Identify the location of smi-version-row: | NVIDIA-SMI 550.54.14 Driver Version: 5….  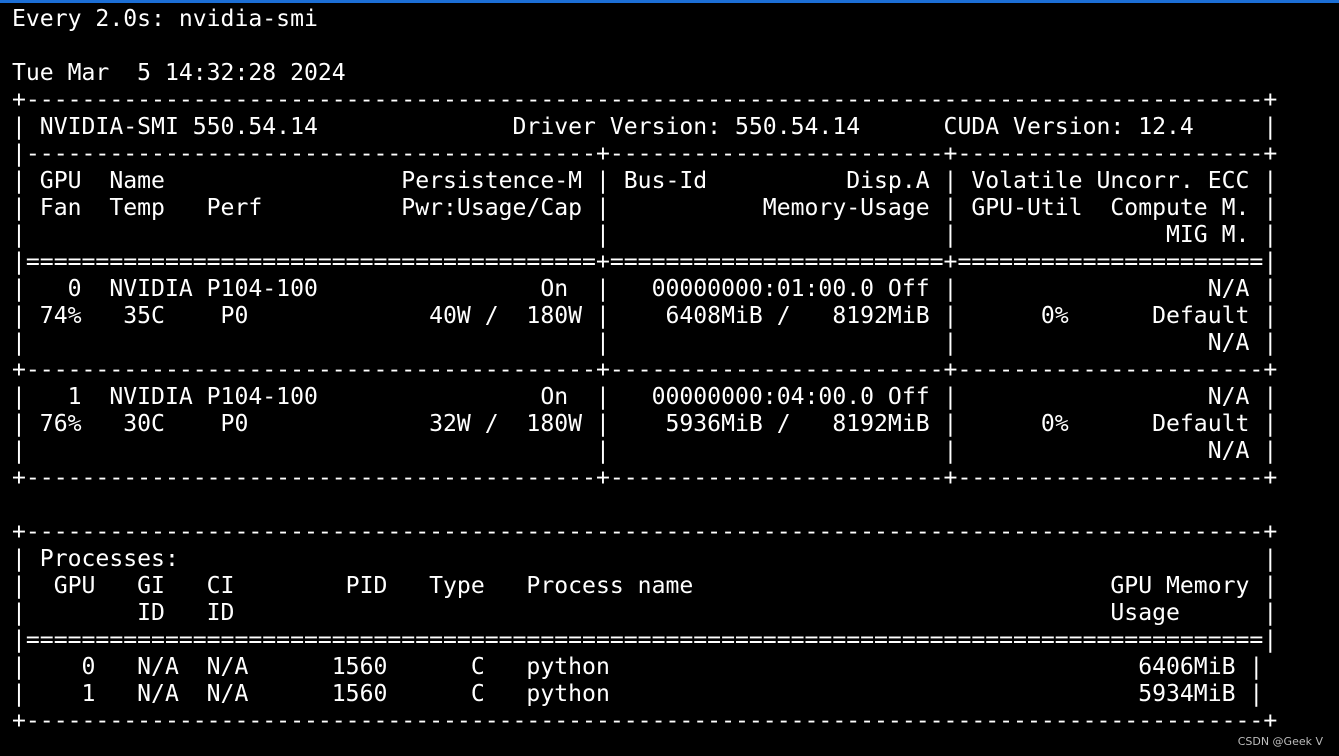
(645, 127).